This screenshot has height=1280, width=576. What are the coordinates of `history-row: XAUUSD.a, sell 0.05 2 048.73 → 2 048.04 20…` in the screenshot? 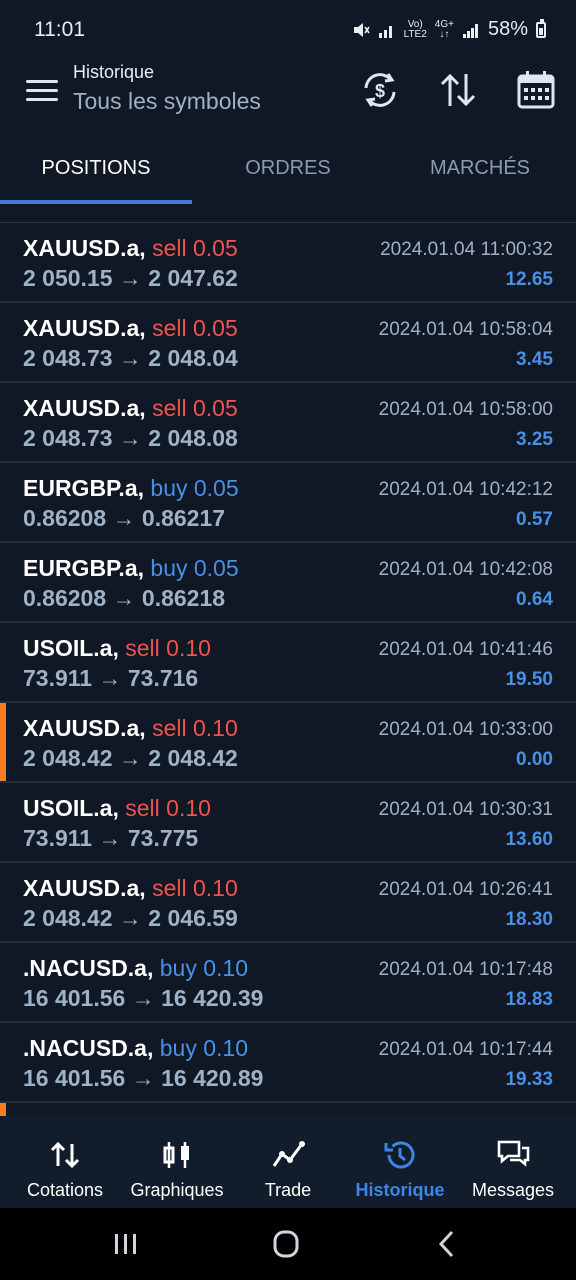 It's located at (288, 343).